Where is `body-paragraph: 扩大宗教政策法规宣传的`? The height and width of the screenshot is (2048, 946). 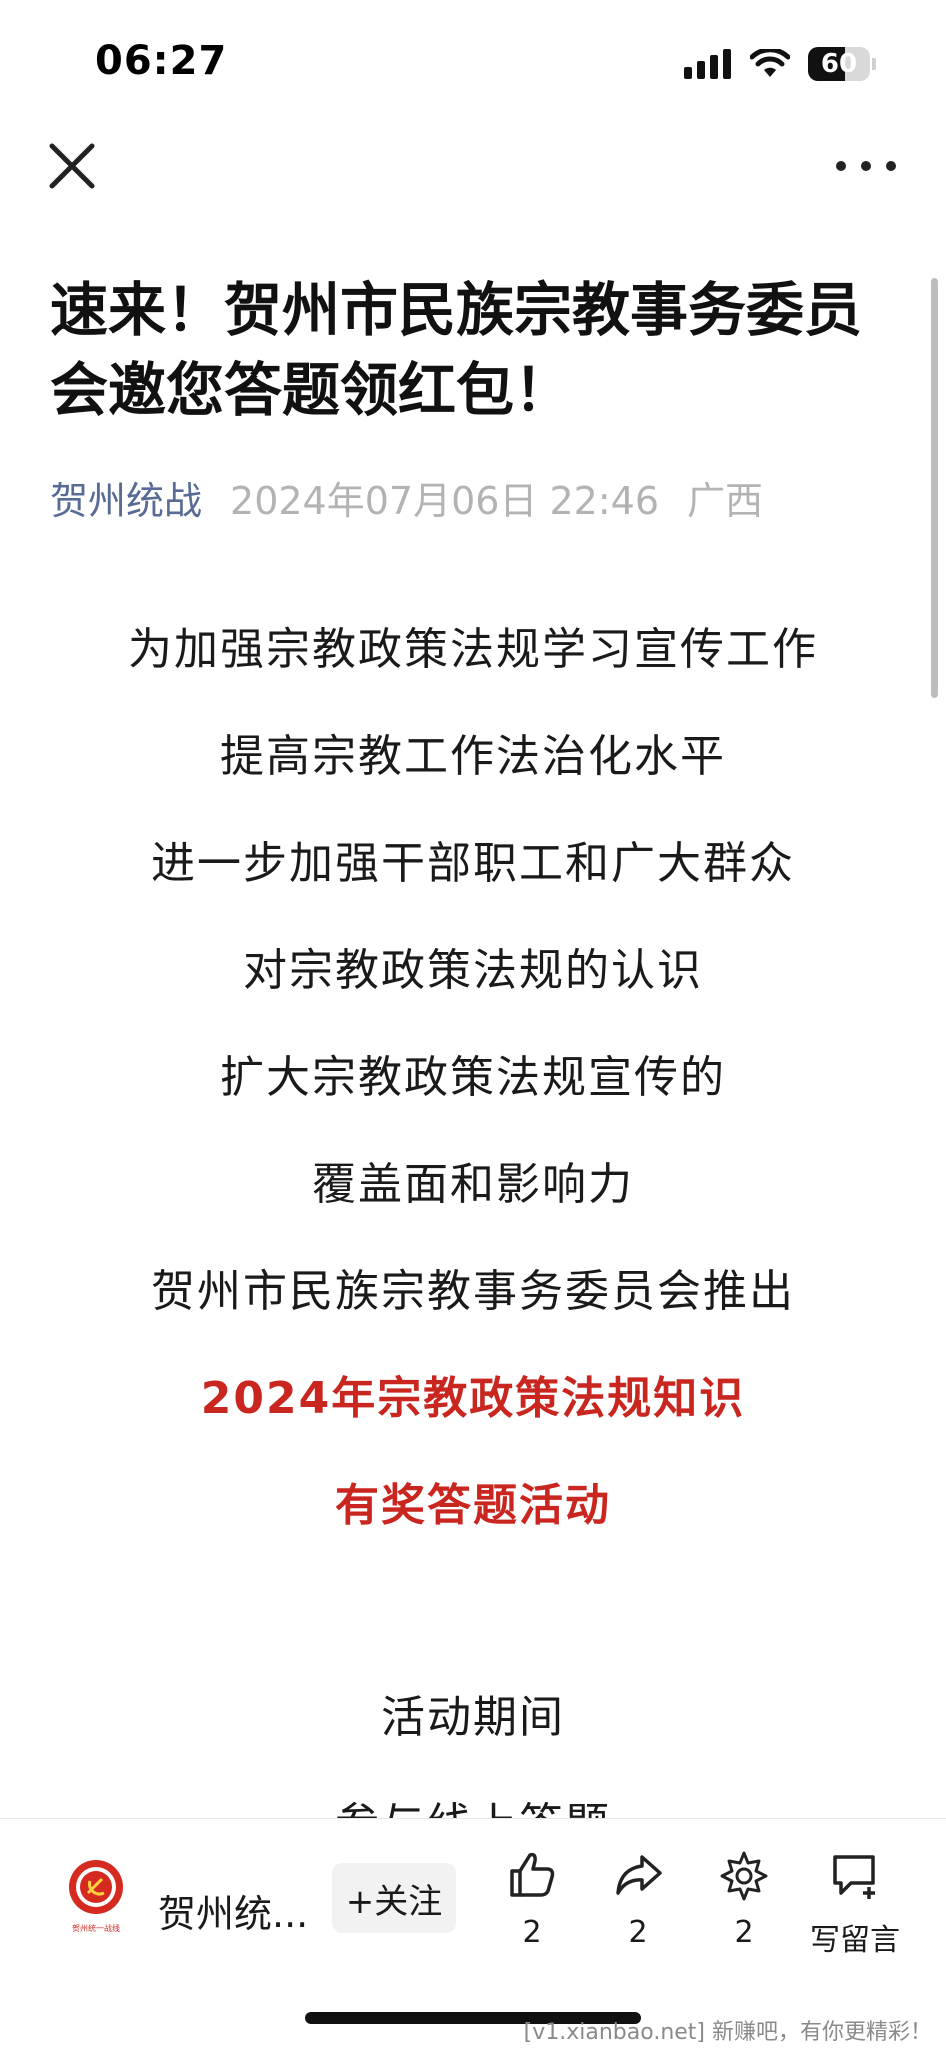 body-paragraph: 扩大宗教政策法规宣传的 is located at coordinates (473, 1077).